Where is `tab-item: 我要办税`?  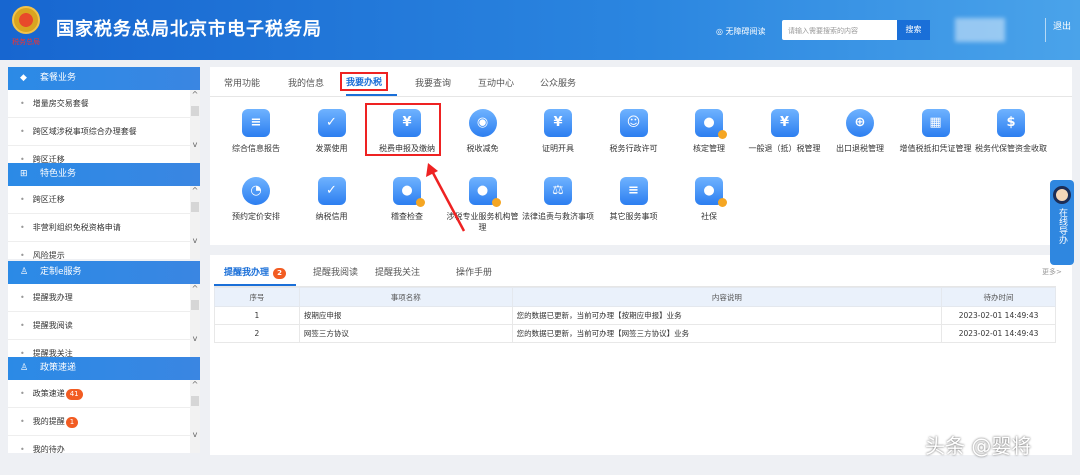
tab-item: 我要办税 is located at coordinates (364, 81).